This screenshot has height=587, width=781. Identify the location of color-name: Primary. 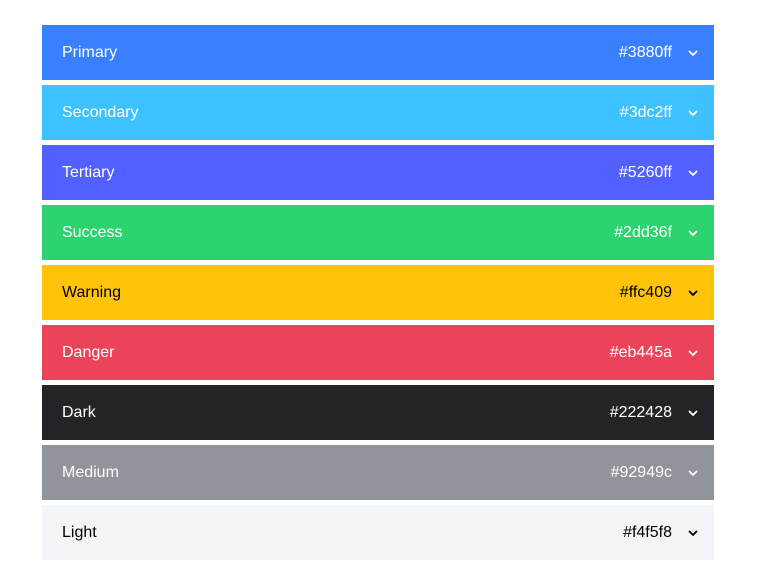
(90, 52).